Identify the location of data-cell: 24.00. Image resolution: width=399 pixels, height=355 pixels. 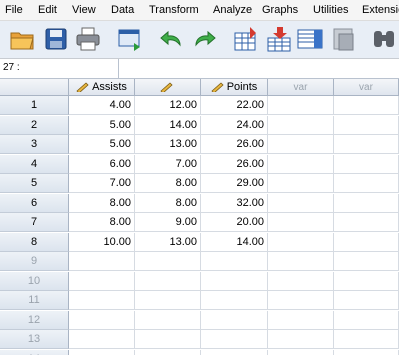
(234, 125).